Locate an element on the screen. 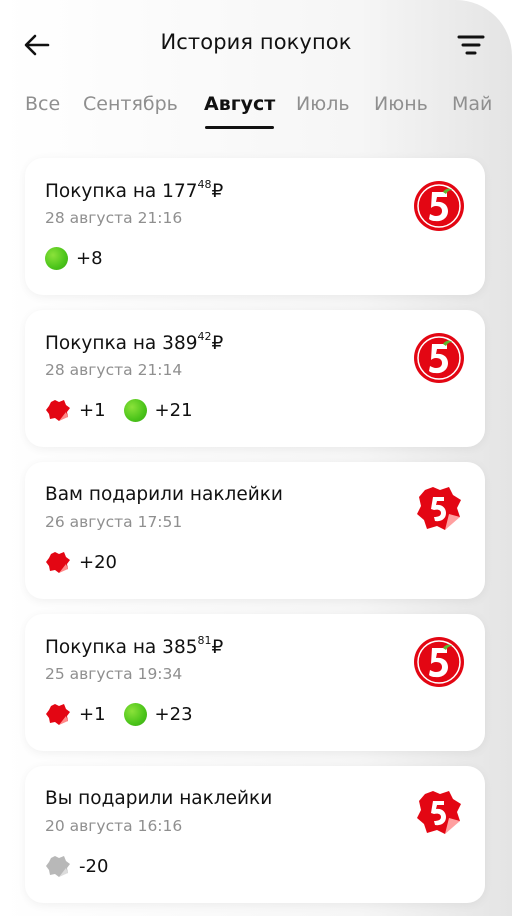 The height and width of the screenshot is (916, 512). tab-august: Август is located at coordinates (239, 104).